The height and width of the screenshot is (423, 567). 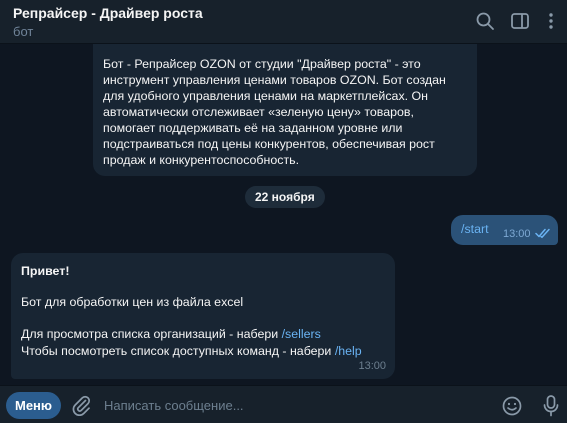 I want to click on menu-button: Меню, so click(x=33, y=405).